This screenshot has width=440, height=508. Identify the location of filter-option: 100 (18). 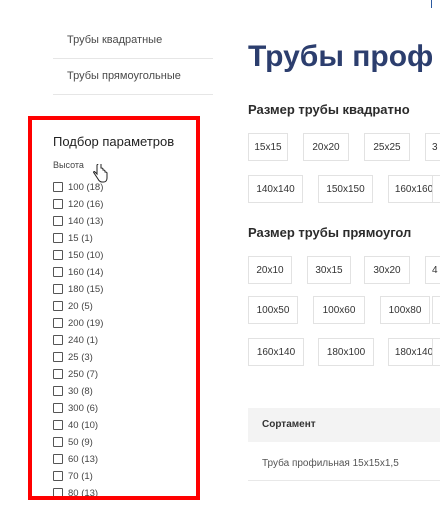
(78, 187).